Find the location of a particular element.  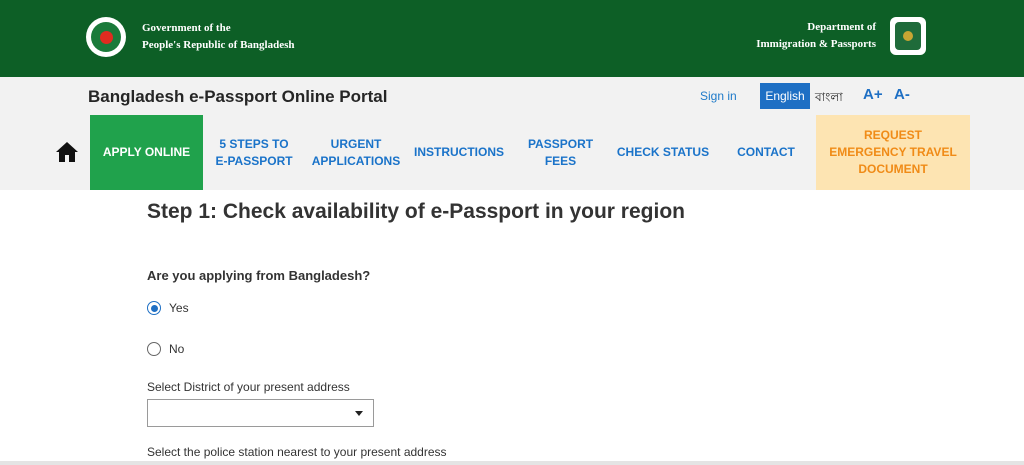

radio-unchecked-icon is located at coordinates (154, 349).